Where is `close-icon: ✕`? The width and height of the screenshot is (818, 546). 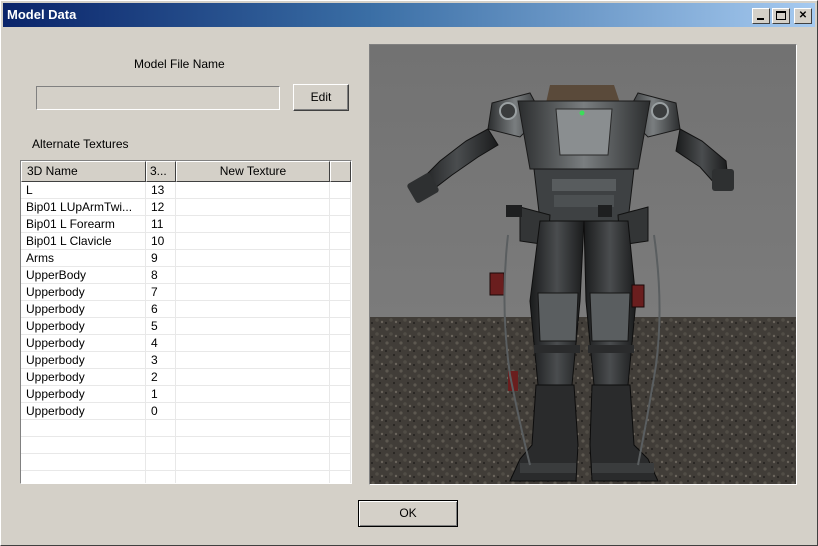 close-icon: ✕ is located at coordinates (803, 15).